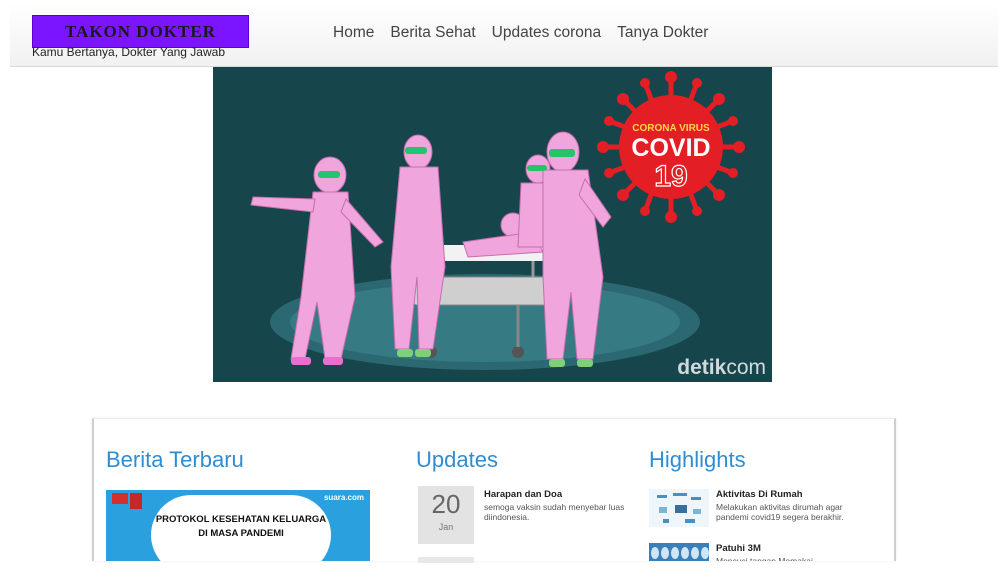 The width and height of the screenshot is (998, 570). I want to click on logo-text: TAKON DOKTER, so click(140, 31).